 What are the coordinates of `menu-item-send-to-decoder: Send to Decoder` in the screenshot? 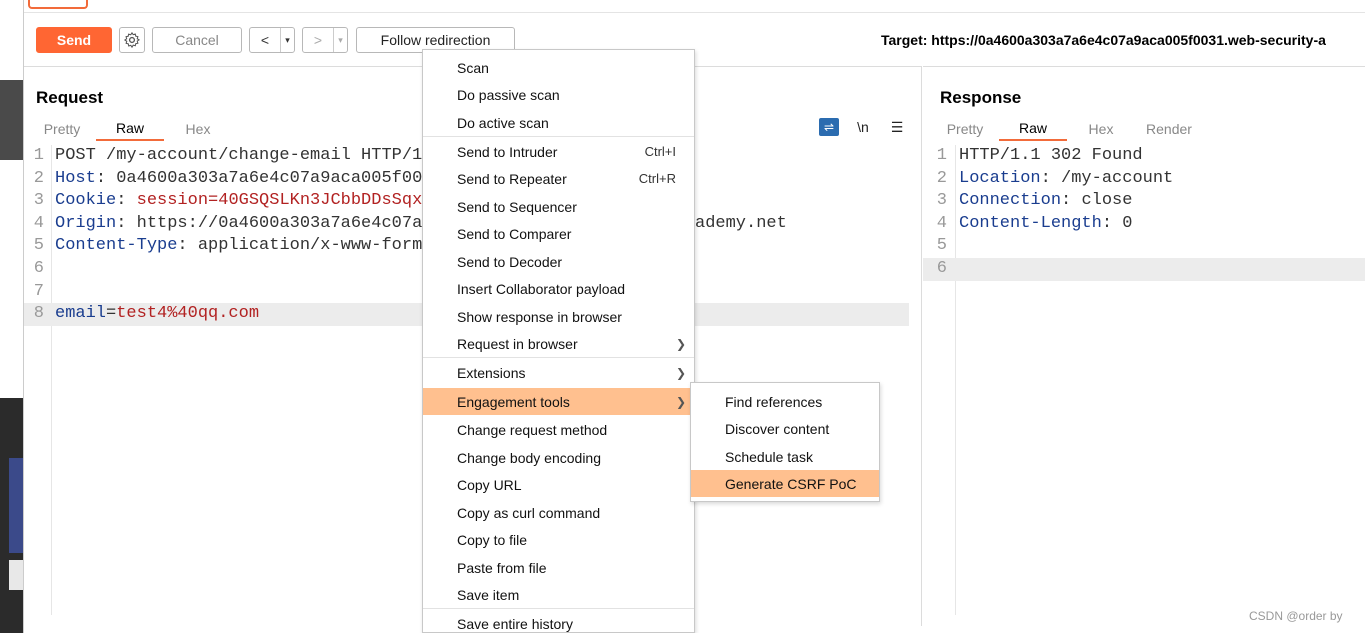 It's located at (558, 261).